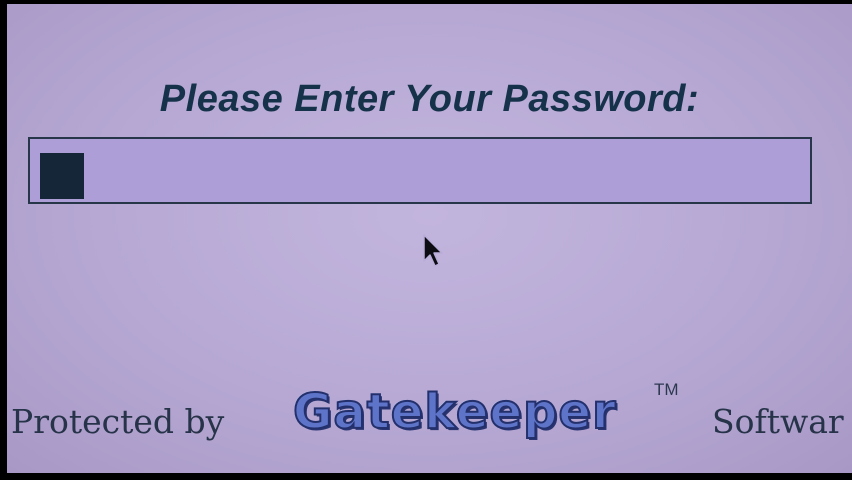 This screenshot has height=480, width=852. Describe the element at coordinates (118, 421) in the screenshot. I see `protected-by-label: Protected by` at that location.